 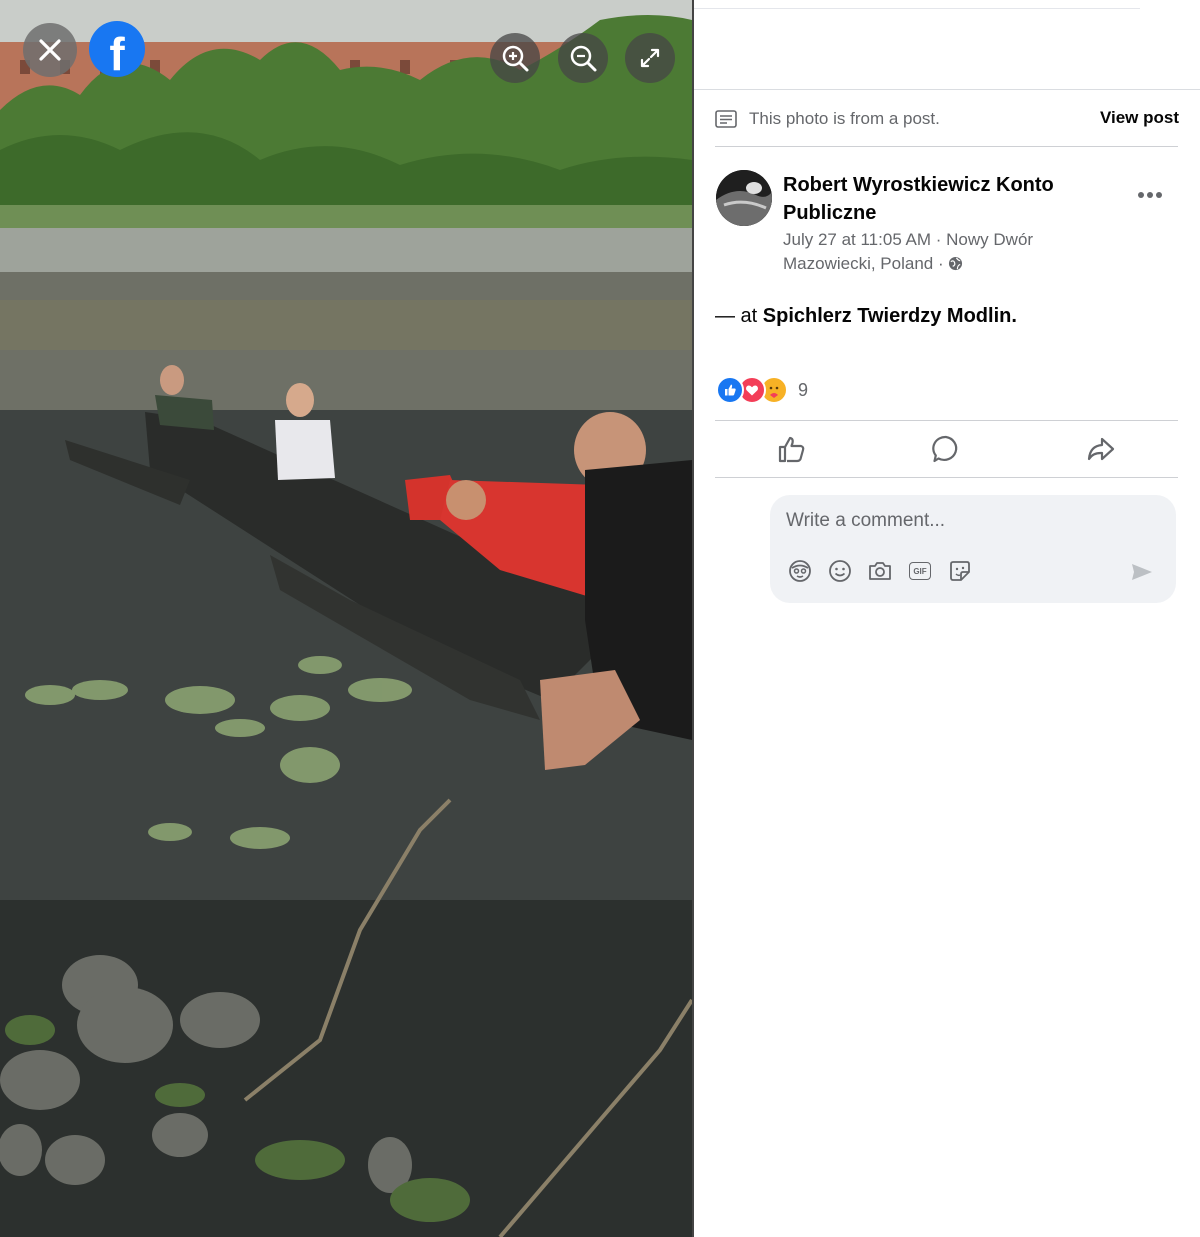 I want to click on notice-divider, so click(x=946, y=146).